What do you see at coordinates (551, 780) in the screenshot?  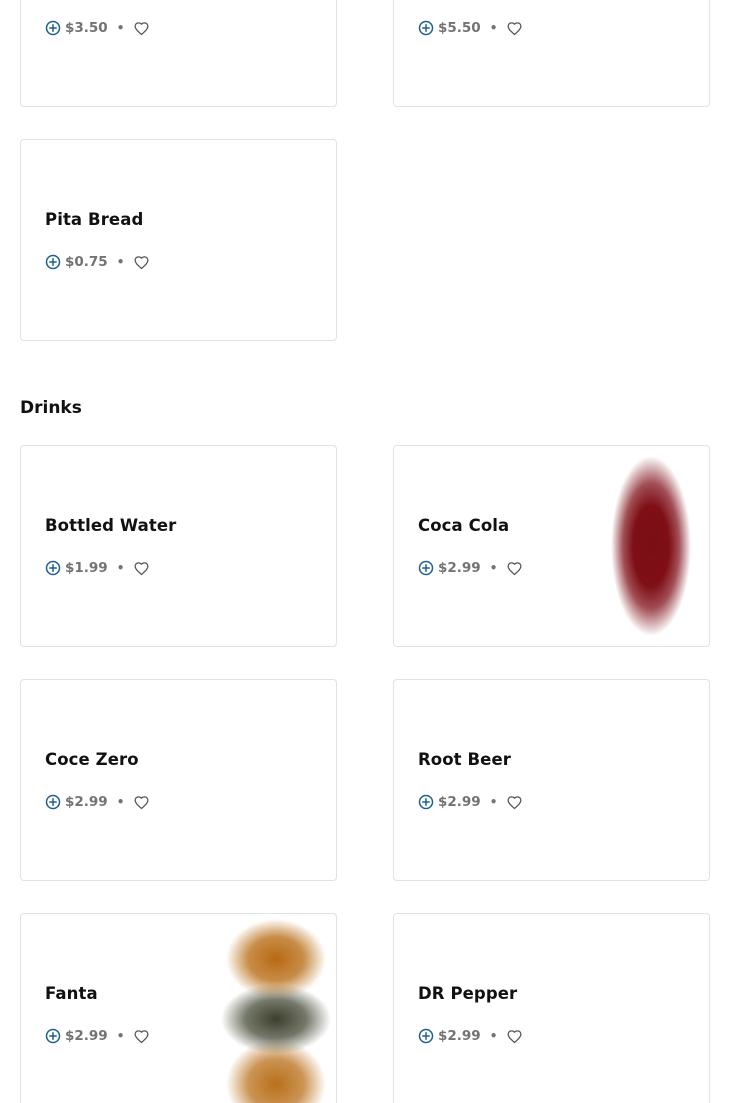 I see `menu-item-card: Root Beer $2.99 •` at bounding box center [551, 780].